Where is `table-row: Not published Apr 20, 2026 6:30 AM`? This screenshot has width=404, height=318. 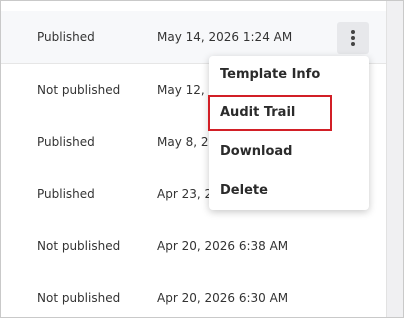 table-row: Not published Apr 20, 2026 6:30 AM is located at coordinates (194, 294).